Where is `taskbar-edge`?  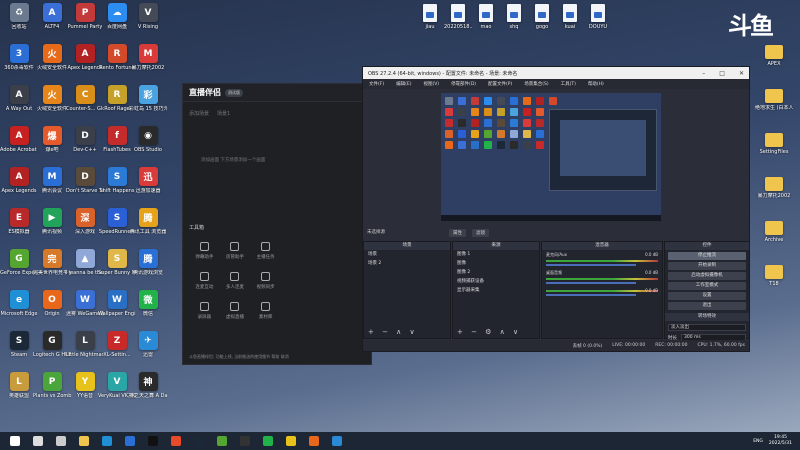
taskbar-edge is located at coordinates (107, 441).